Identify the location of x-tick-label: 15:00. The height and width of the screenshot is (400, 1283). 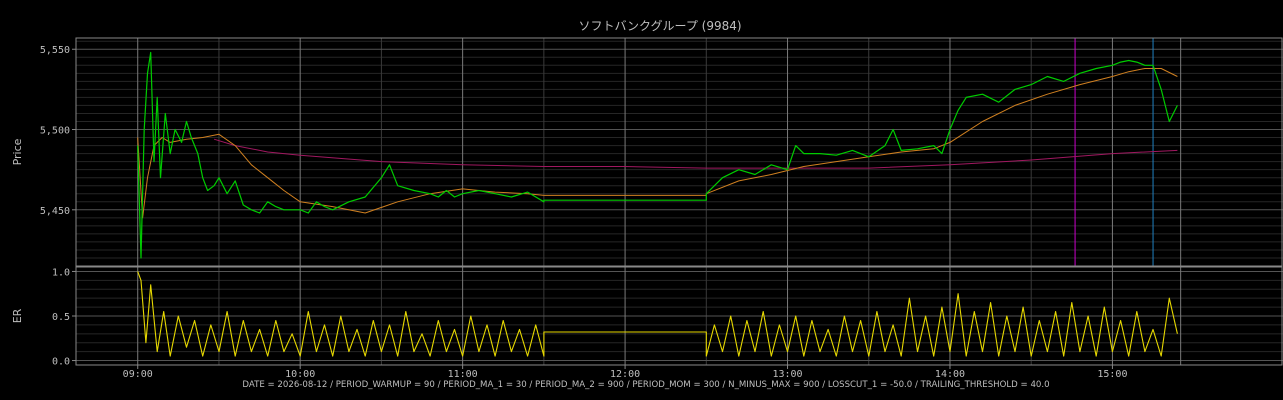
(1112, 374).